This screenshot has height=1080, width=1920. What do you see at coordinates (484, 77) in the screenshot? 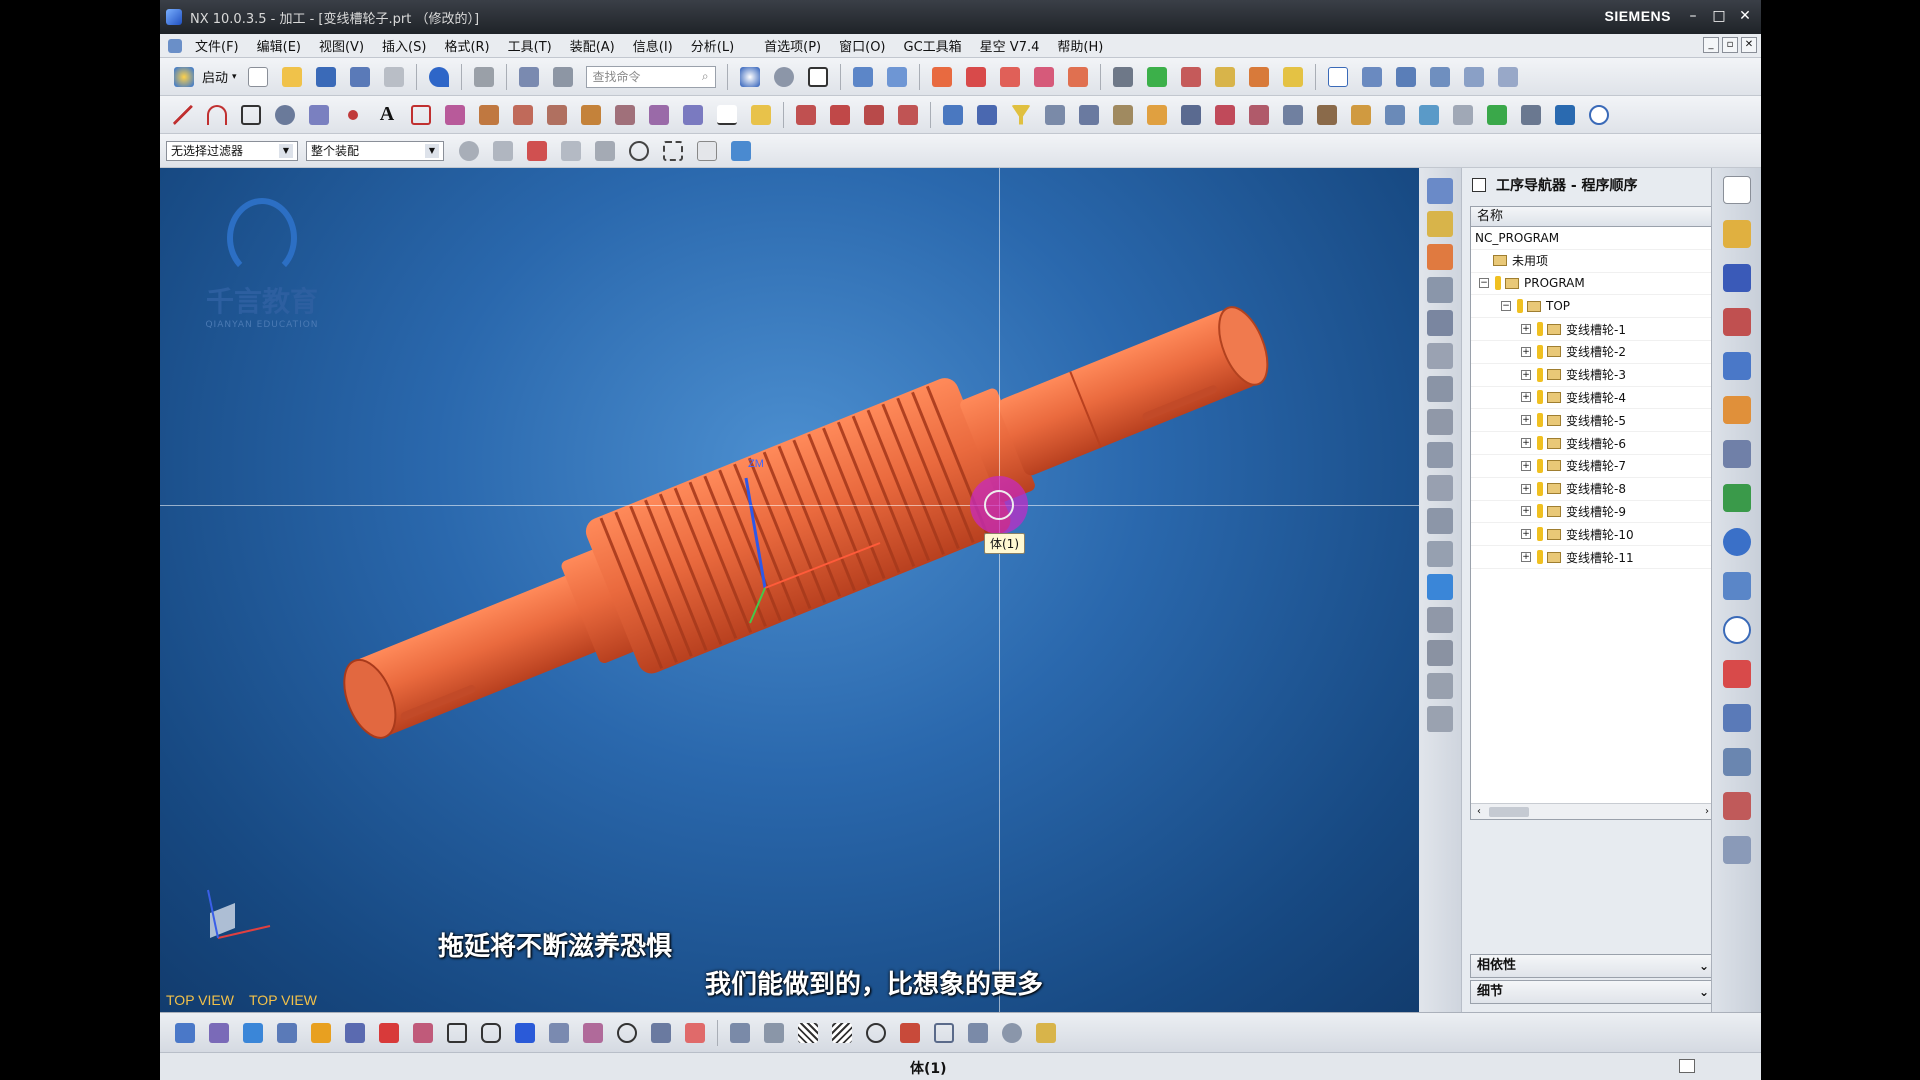
I see `cut-icon` at bounding box center [484, 77].